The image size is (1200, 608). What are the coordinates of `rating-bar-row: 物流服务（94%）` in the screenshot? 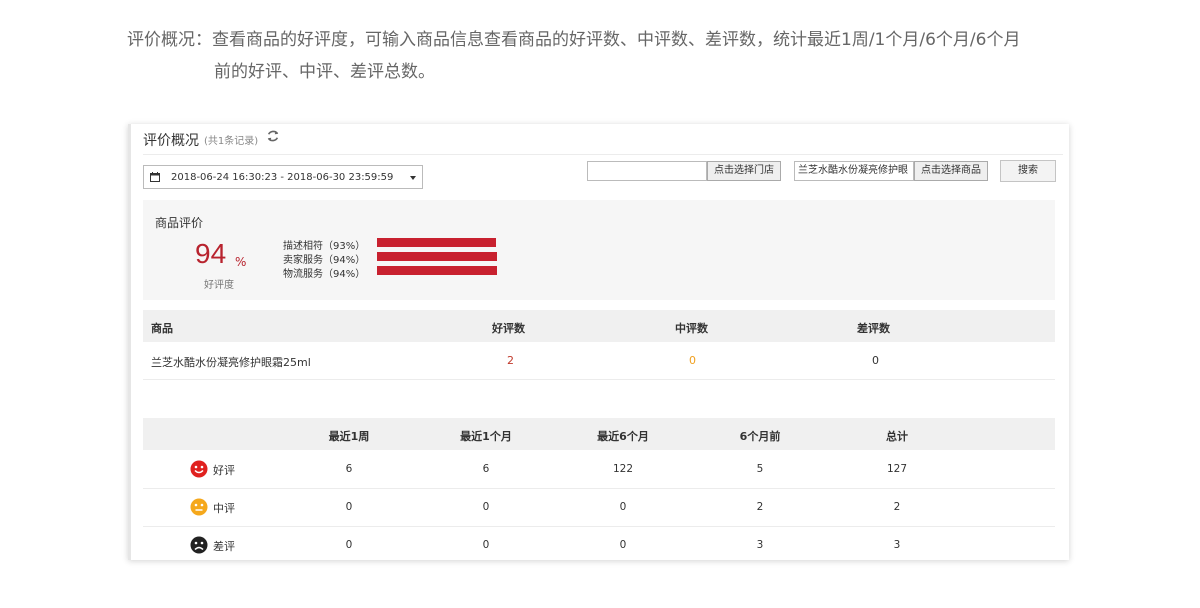 It's located at (403, 272).